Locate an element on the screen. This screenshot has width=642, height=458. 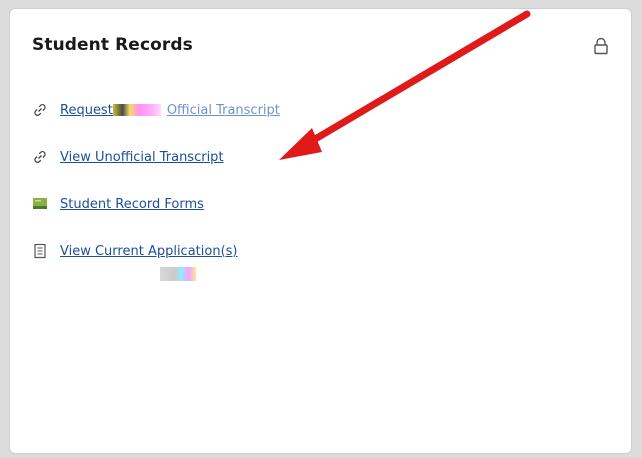
view-unofficial-transcript-link: View Unofficial Transcript is located at coordinates (142, 157).